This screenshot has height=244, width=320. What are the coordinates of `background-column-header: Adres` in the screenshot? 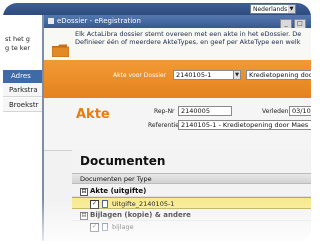 It's located at (24, 76).